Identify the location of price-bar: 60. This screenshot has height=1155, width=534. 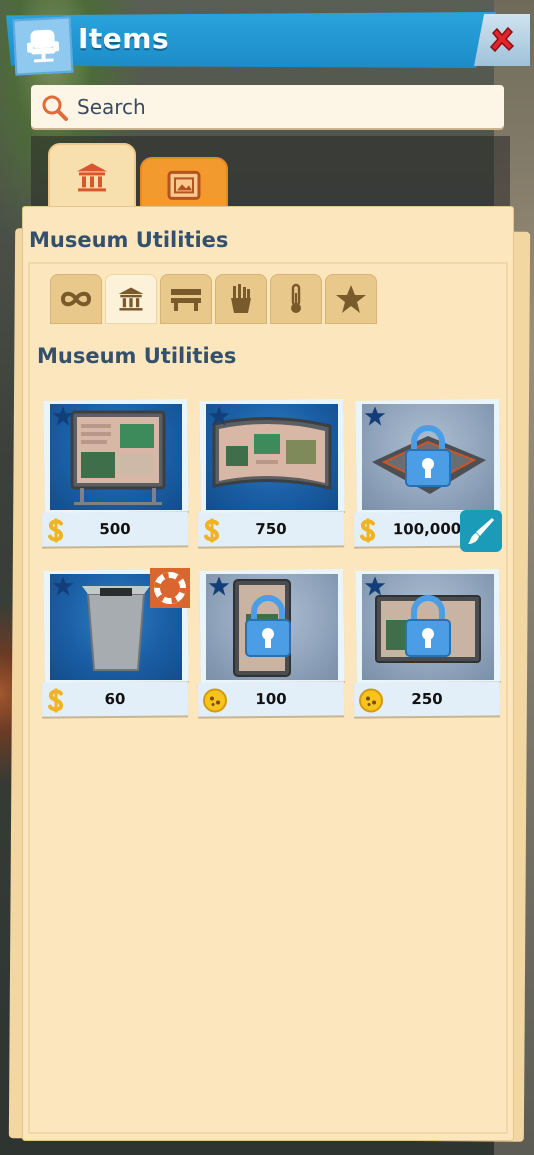
(115, 699).